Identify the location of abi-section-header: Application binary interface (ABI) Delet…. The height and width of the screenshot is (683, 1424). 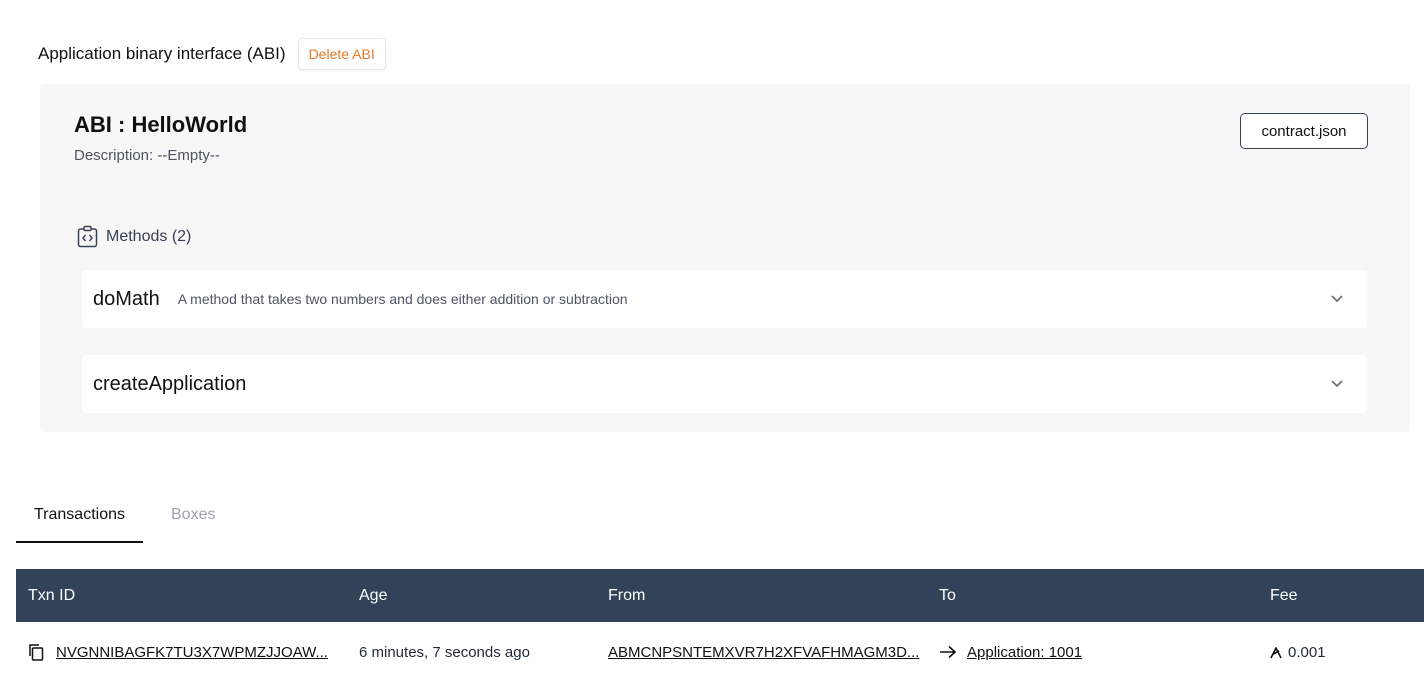
(212, 54).